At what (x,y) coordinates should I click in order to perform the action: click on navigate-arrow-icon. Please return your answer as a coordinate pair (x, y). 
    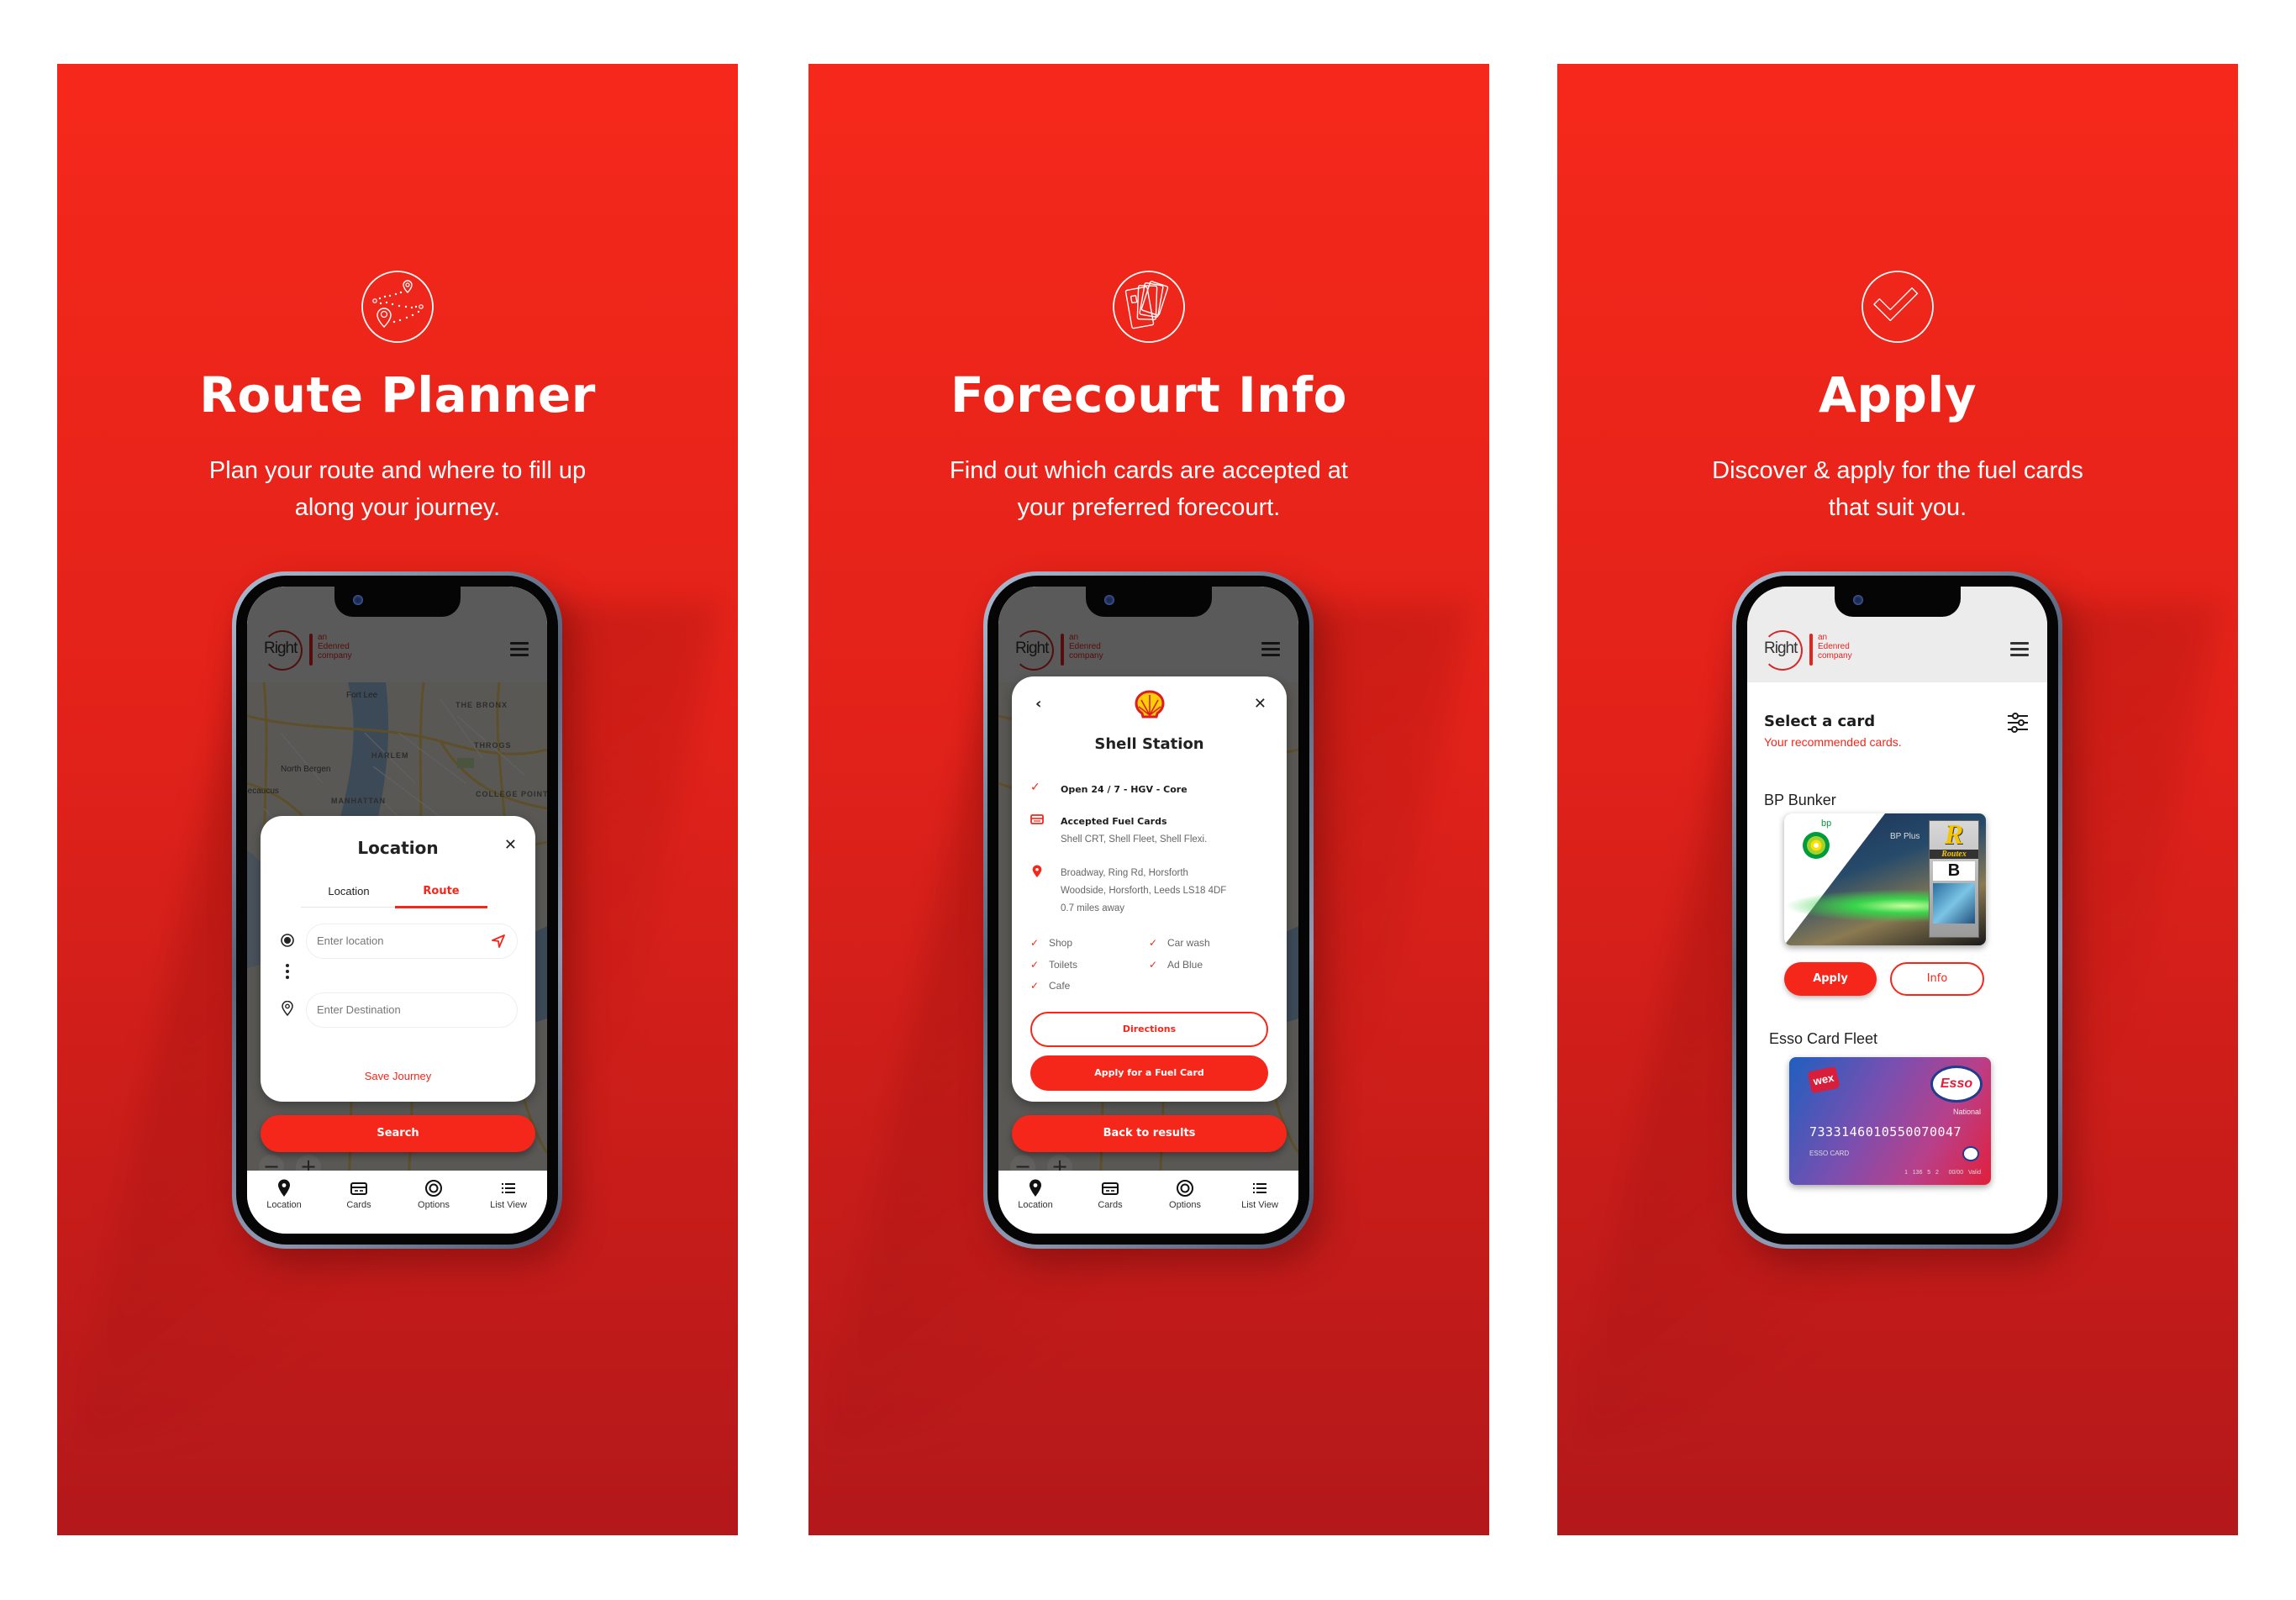
    Looking at the image, I should click on (498, 941).